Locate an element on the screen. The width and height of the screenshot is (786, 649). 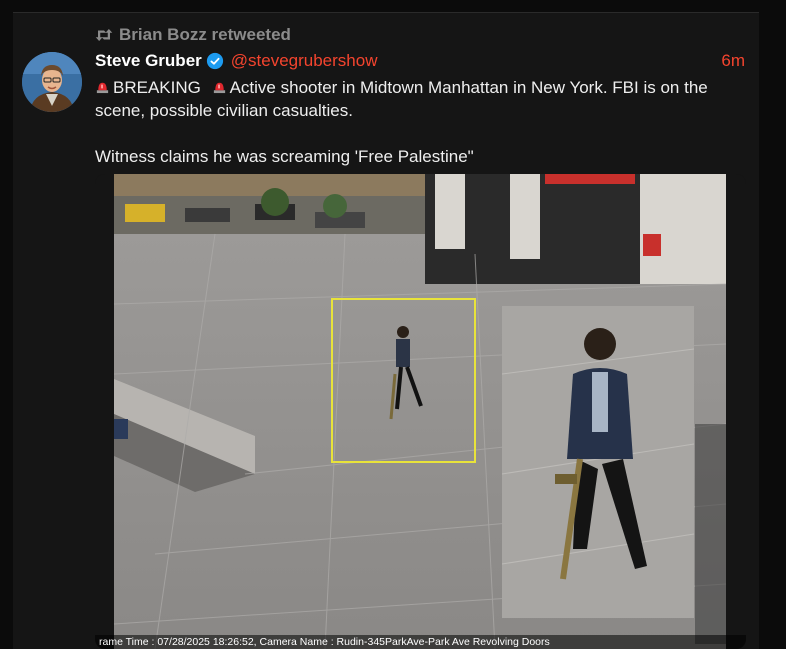
breaking-tag: BREAKING is located at coordinates (157, 87).